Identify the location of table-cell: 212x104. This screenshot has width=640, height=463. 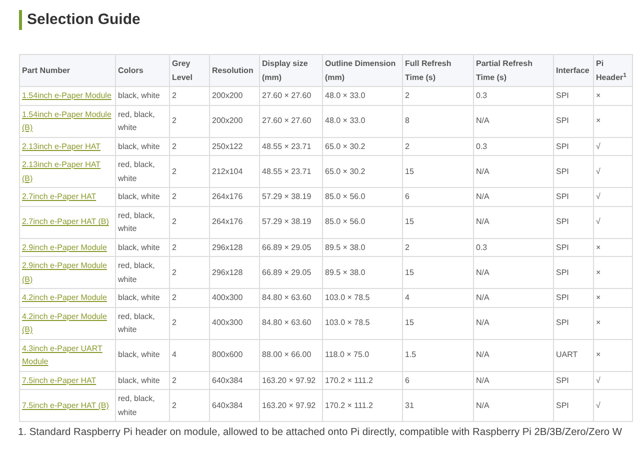
(235, 172).